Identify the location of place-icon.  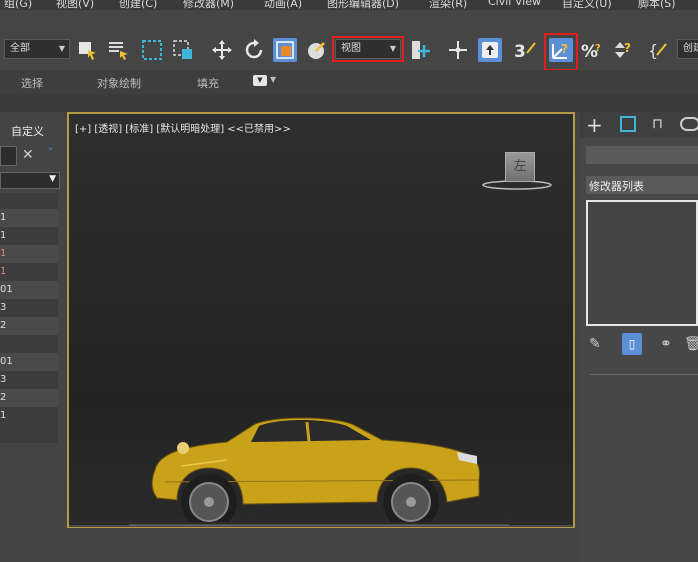
(316, 50).